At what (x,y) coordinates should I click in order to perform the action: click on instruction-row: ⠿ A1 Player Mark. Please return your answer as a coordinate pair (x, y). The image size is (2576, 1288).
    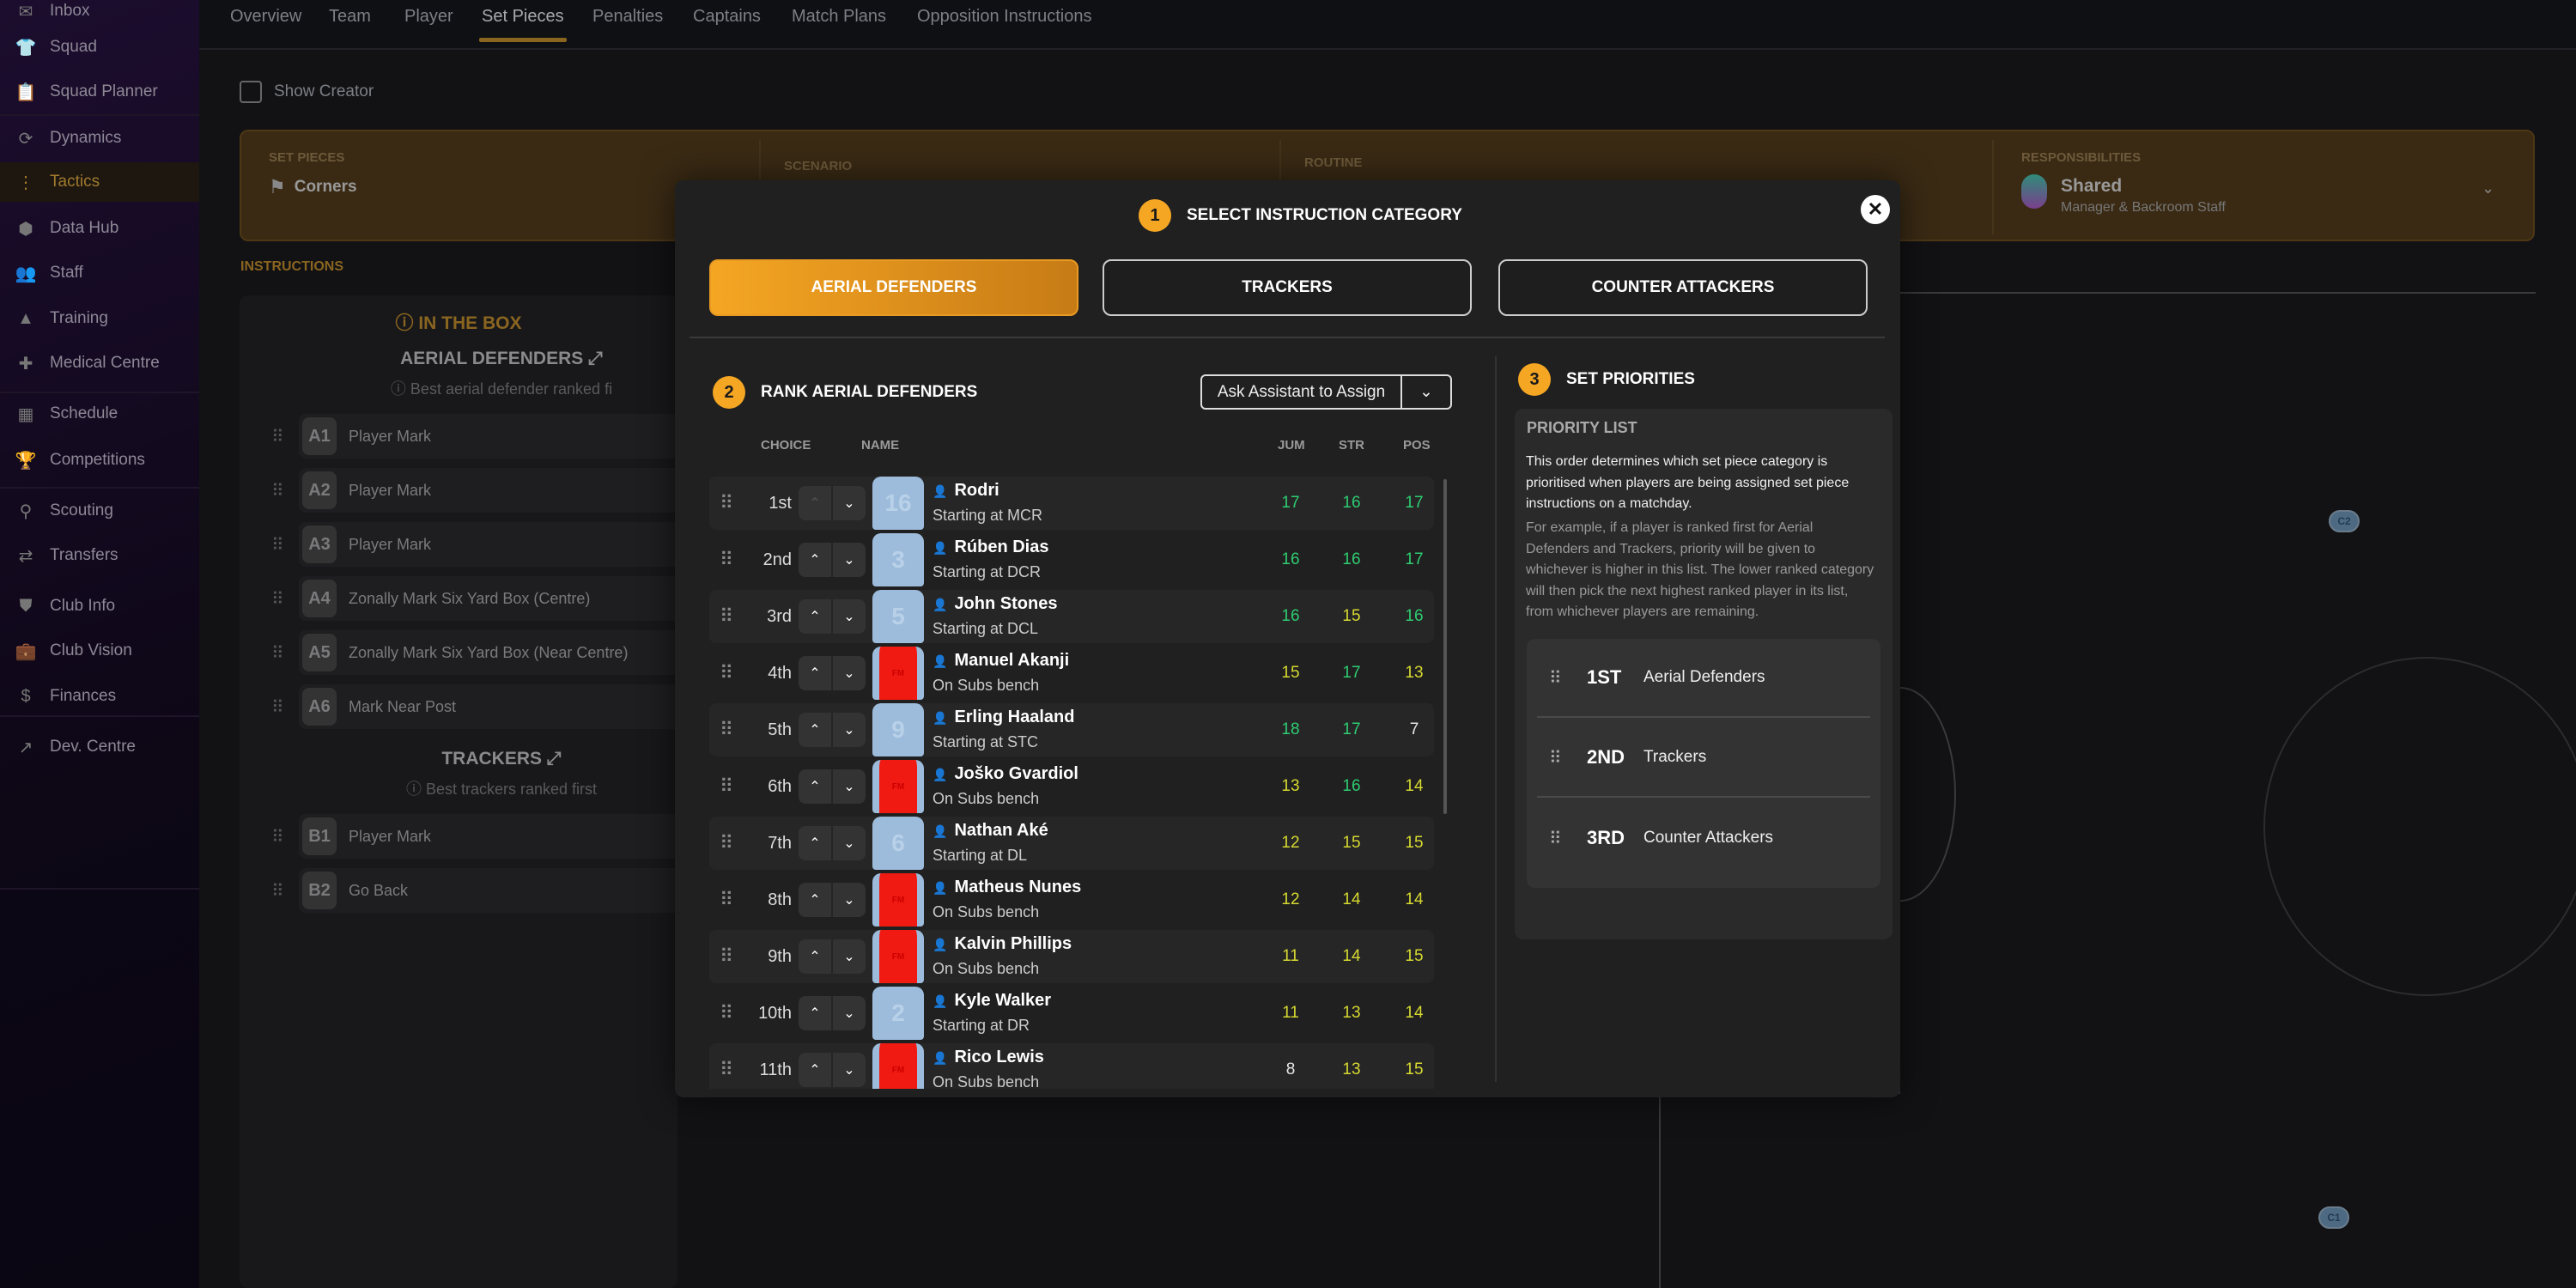
    Looking at the image, I should click on (477, 436).